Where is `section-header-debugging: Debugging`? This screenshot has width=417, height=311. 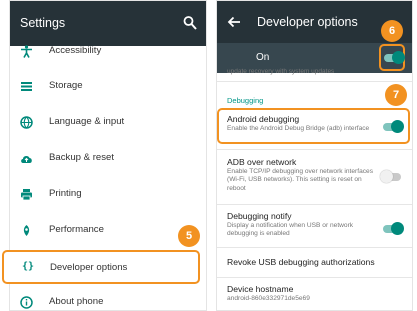 section-header-debugging: Debugging is located at coordinates (245, 100).